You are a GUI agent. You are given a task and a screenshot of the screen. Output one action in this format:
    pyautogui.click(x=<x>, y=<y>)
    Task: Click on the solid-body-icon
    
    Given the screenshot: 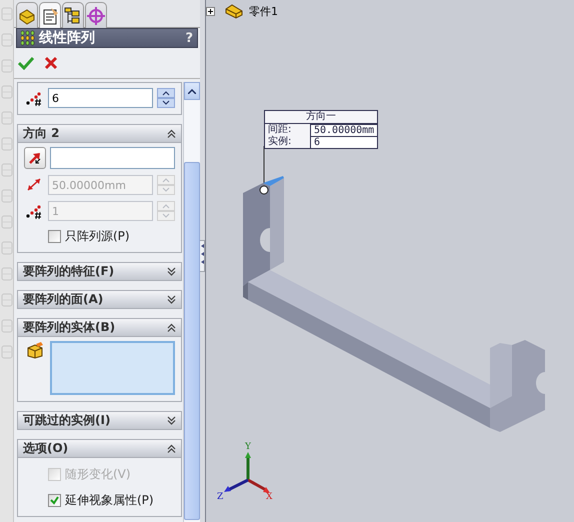 What is the action you would take?
    pyautogui.click(x=35, y=350)
    